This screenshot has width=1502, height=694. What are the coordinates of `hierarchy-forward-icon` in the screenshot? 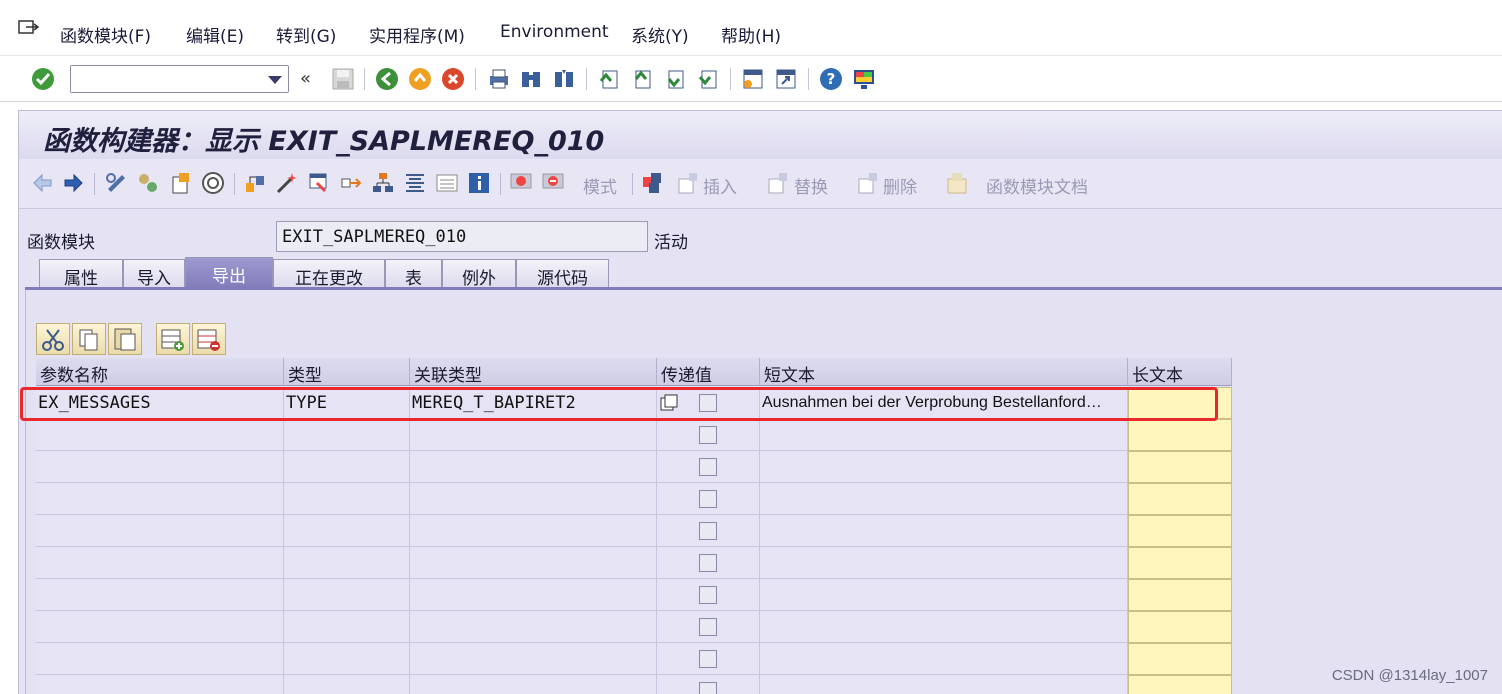 It's located at (351, 183).